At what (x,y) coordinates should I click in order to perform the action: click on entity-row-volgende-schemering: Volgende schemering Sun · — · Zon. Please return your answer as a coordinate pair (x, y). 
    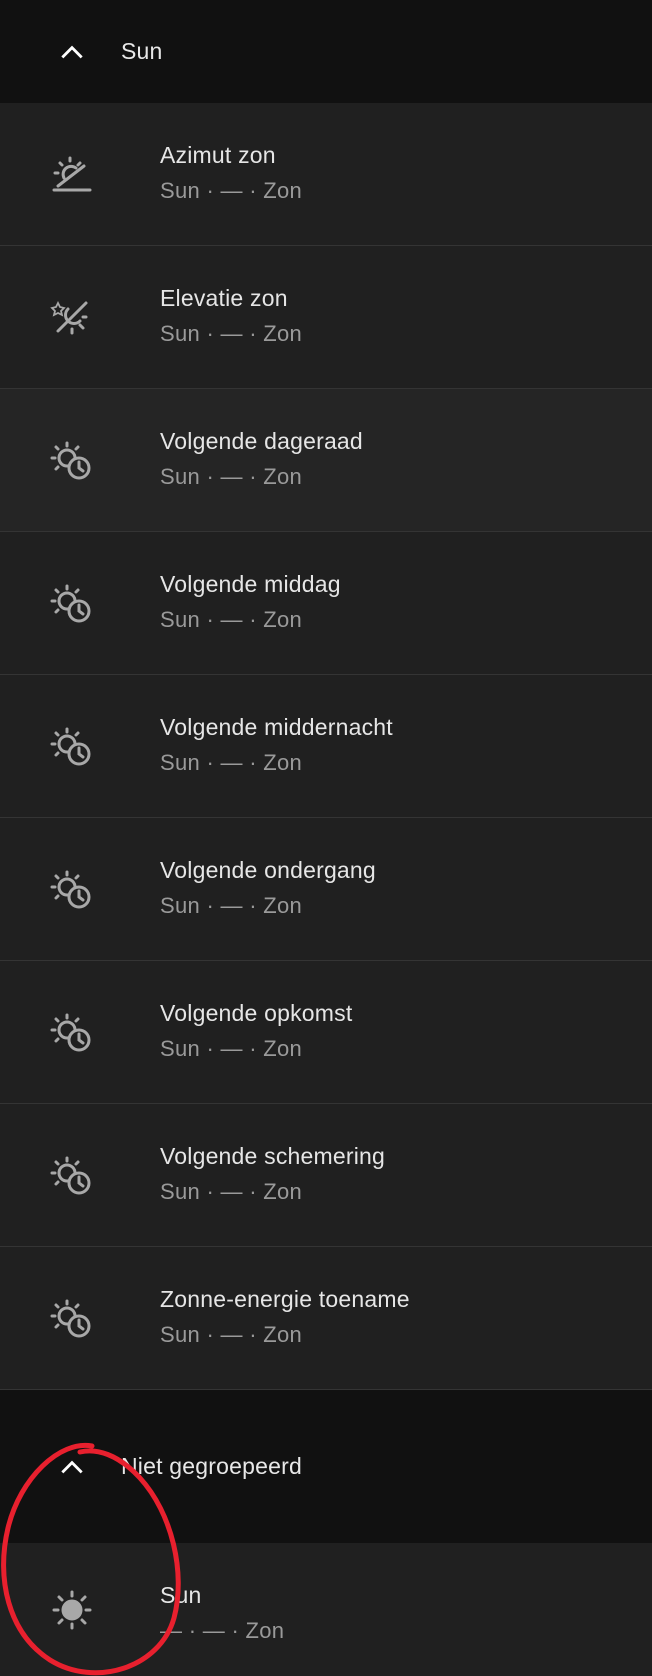
    Looking at the image, I should click on (326, 1175).